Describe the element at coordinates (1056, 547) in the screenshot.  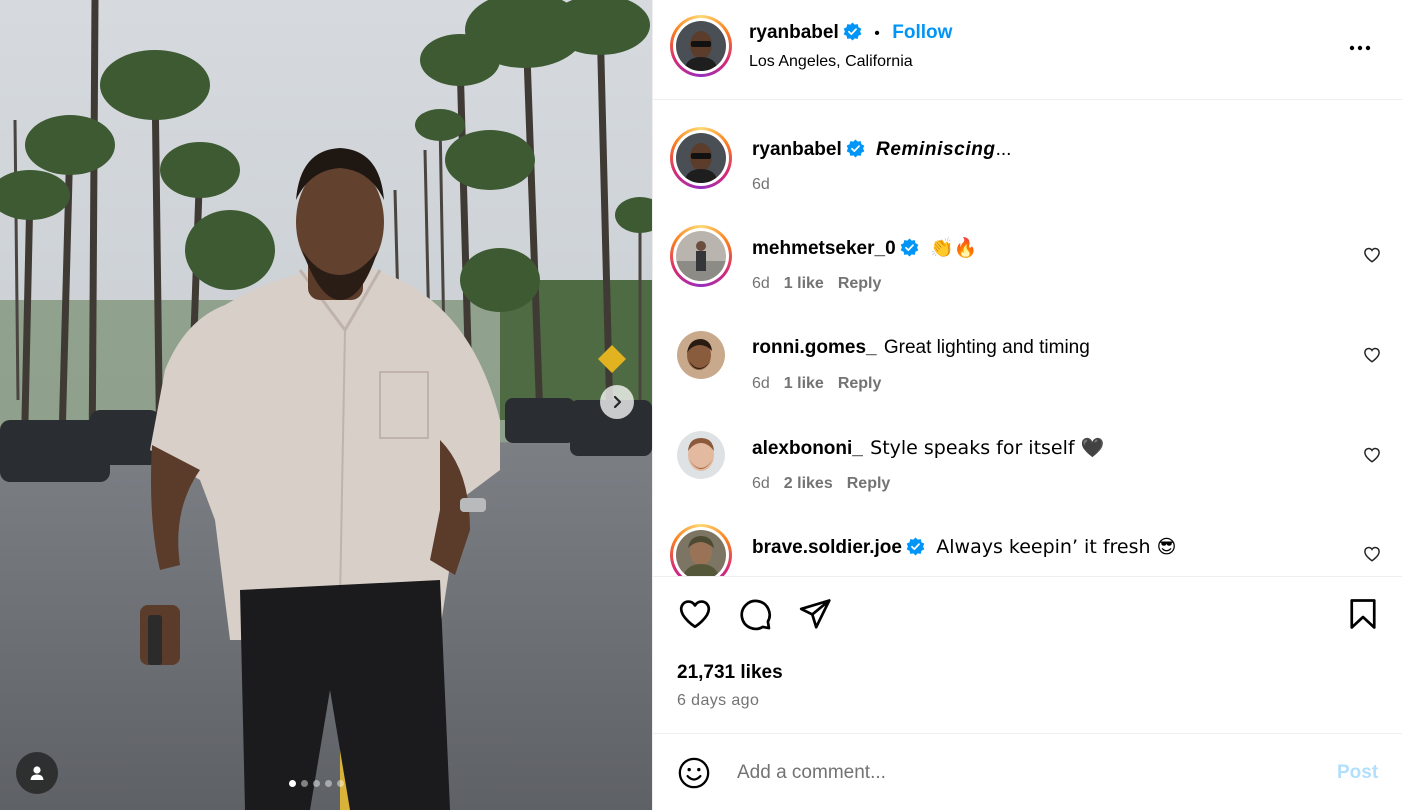
I see `comment-text: Always keepin’ it fresh 😎` at that location.